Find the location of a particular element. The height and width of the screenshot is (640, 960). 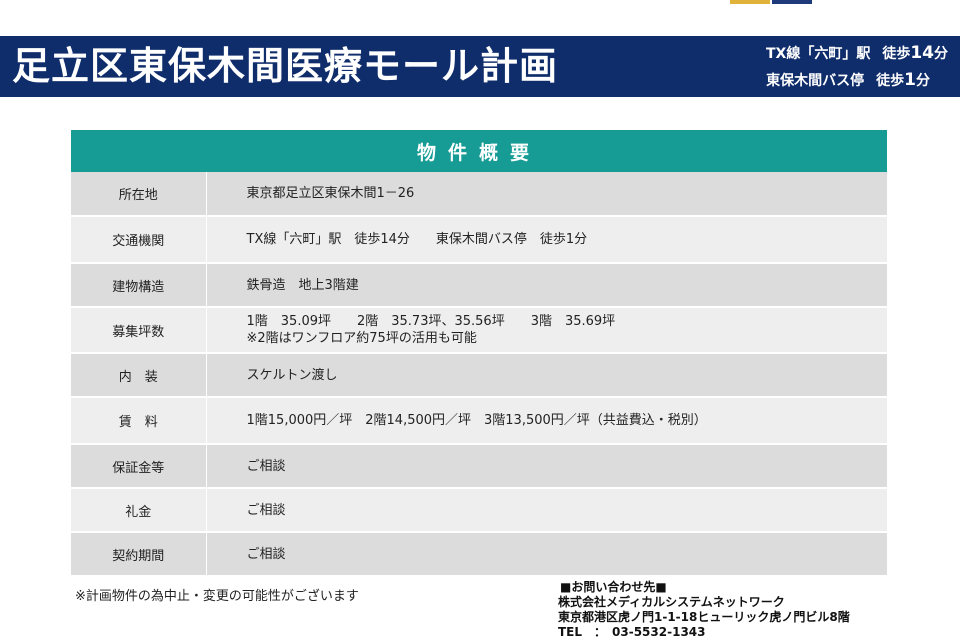

row-value: 鉄骨造 地上3階建 is located at coordinates (546, 285).